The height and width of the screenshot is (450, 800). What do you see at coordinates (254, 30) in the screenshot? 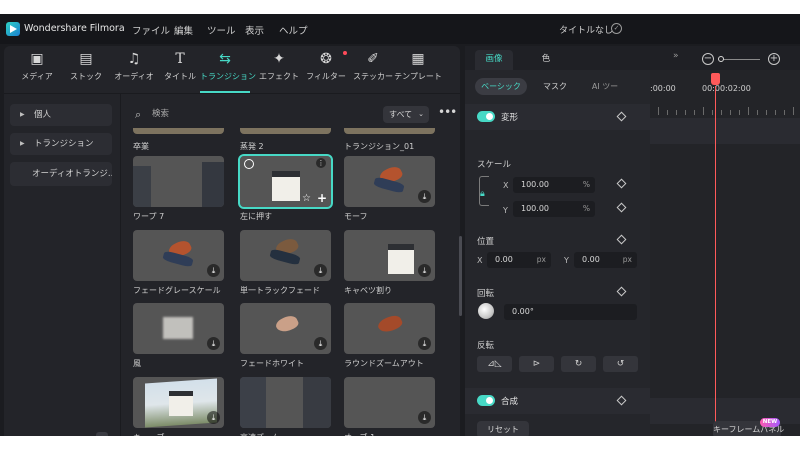
I see `menu-view: 表示` at bounding box center [254, 30].